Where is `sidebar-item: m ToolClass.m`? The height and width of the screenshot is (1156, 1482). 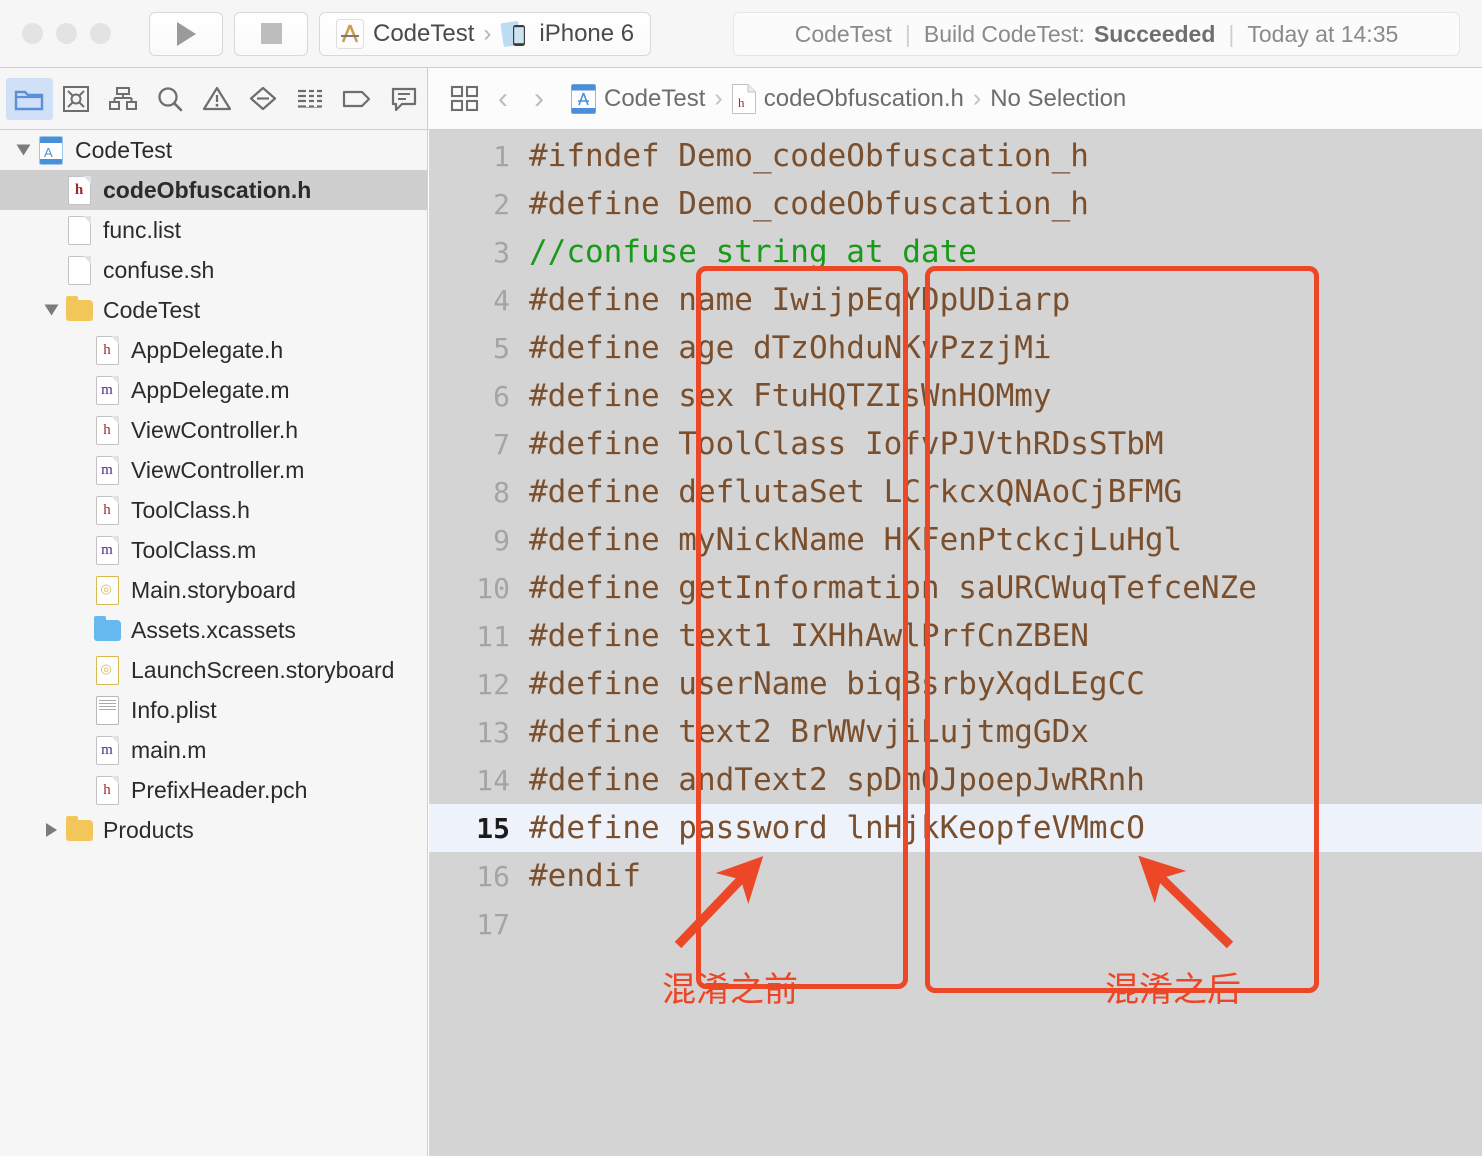 sidebar-item: m ToolClass.m is located at coordinates (213, 550).